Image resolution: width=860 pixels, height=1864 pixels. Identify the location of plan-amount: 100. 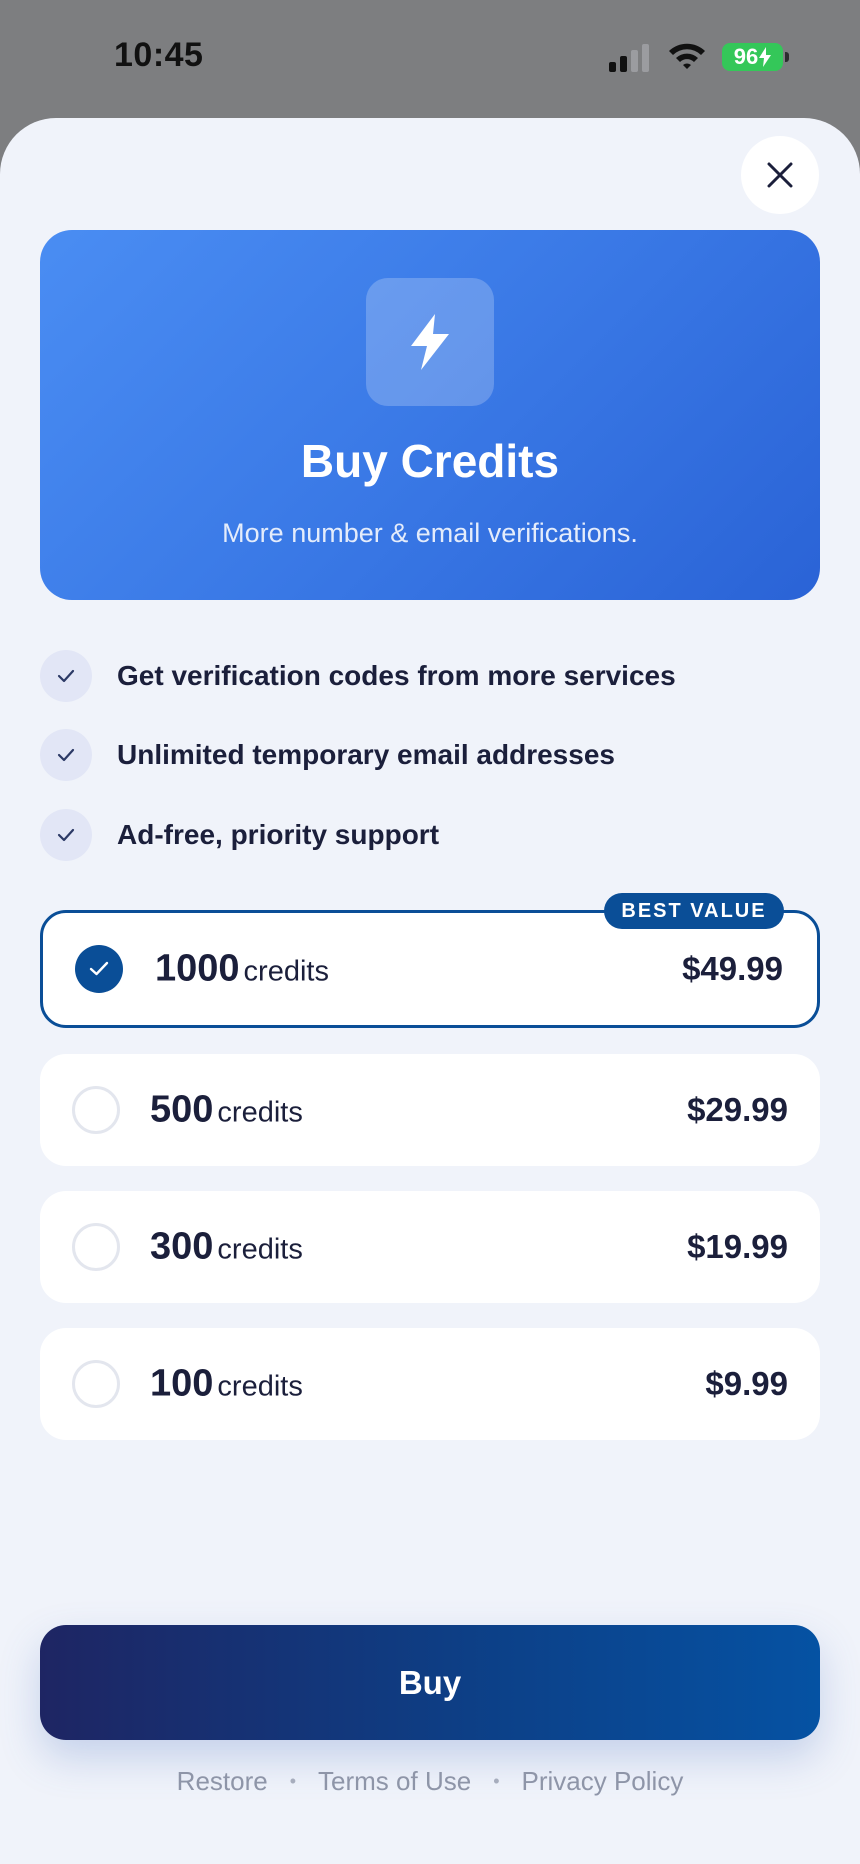
(182, 1383).